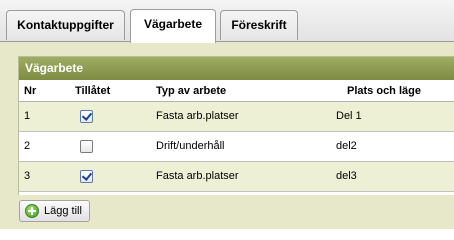 The width and height of the screenshot is (454, 240). Describe the element at coordinates (191, 91) in the screenshot. I see `column-header-work-type: Typ av arbete` at that location.